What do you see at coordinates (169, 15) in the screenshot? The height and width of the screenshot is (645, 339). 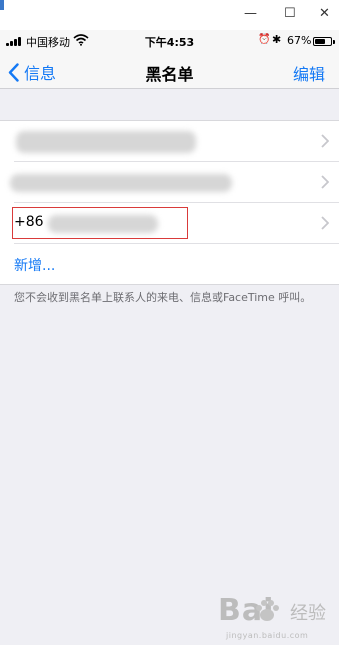 I see `window-titlebar: — ☐ ✕` at bounding box center [169, 15].